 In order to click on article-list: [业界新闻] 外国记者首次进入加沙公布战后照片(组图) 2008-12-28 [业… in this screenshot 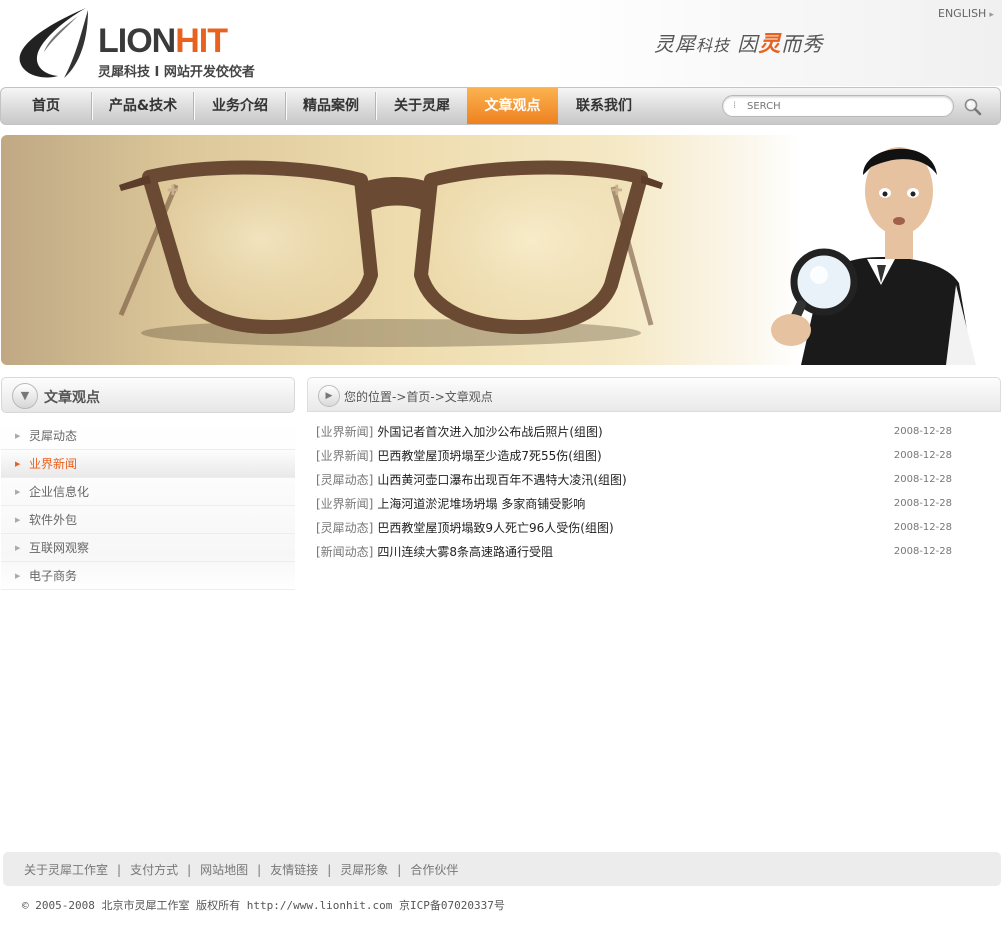, I will do `click(636, 493)`.